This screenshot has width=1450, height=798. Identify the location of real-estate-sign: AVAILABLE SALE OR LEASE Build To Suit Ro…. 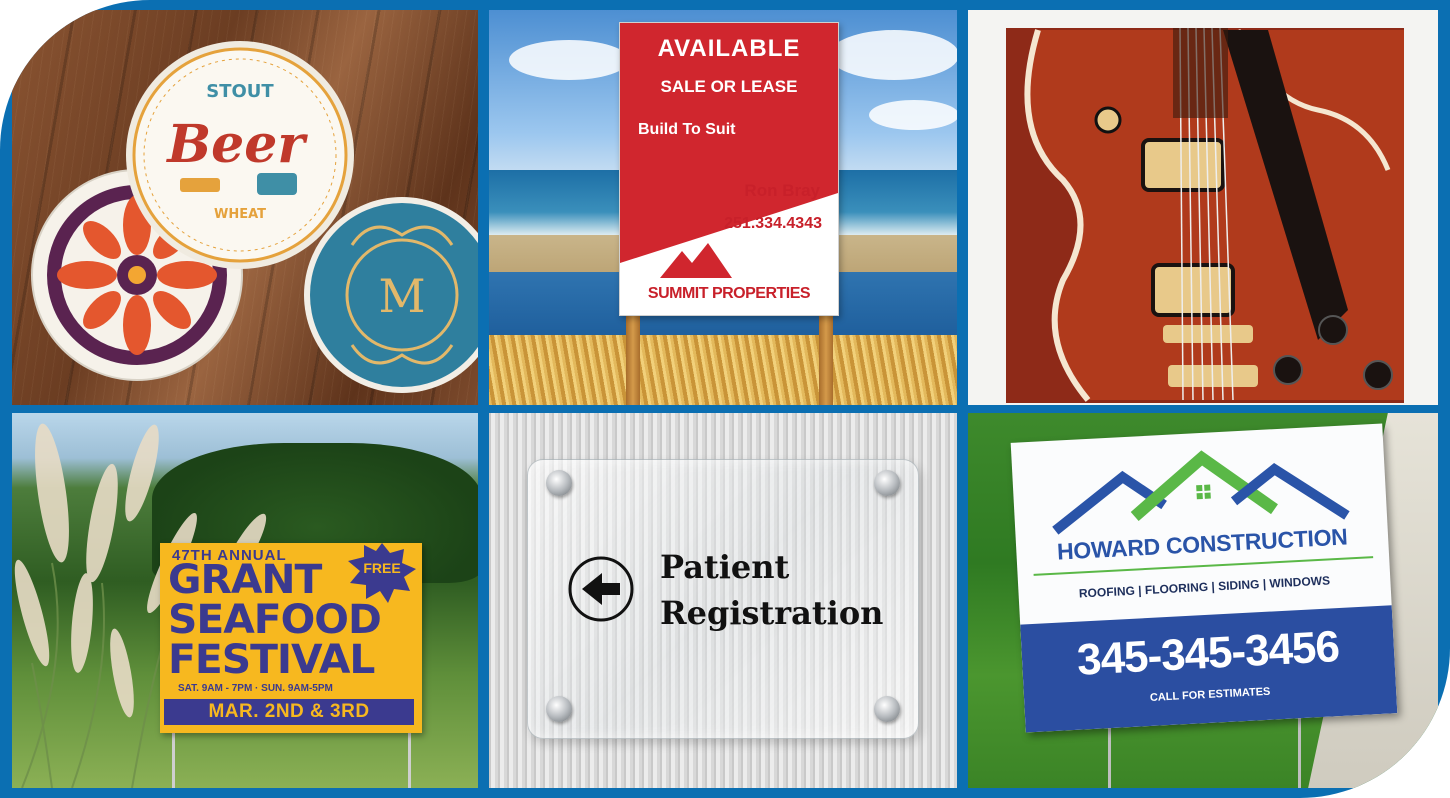
(729, 169).